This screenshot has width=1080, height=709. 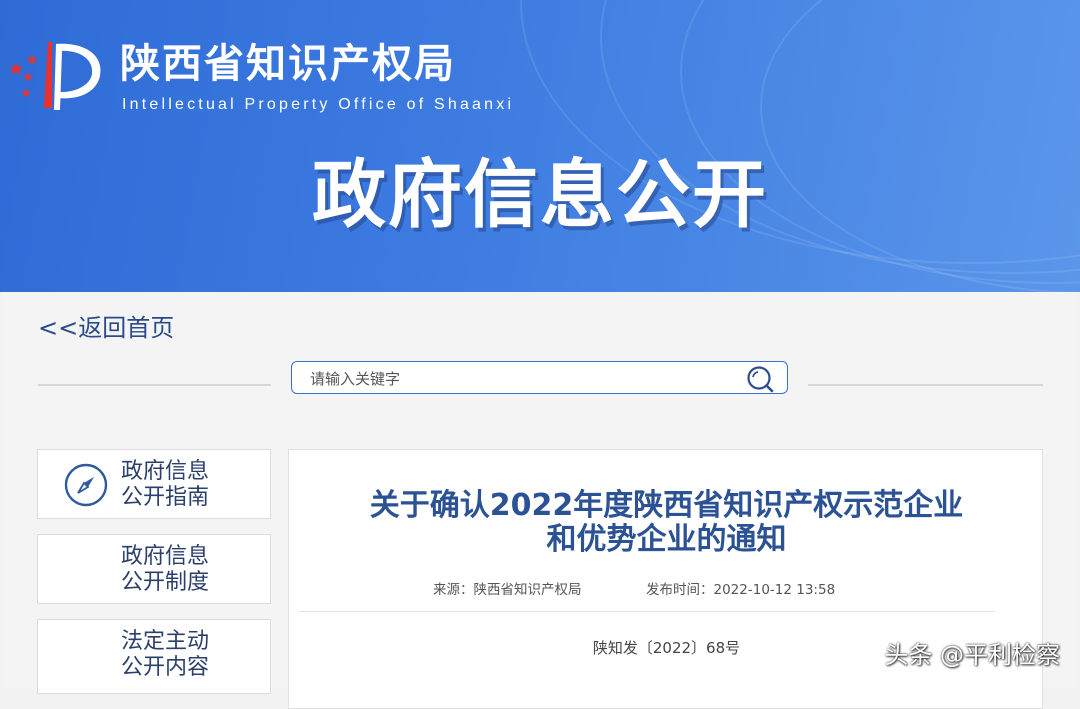 I want to click on search-box, so click(x=539, y=377).